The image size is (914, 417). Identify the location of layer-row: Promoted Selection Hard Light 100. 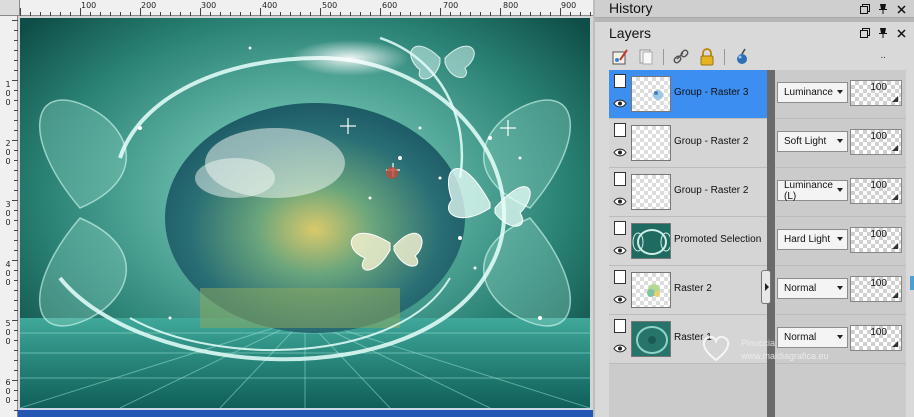
(757, 241).